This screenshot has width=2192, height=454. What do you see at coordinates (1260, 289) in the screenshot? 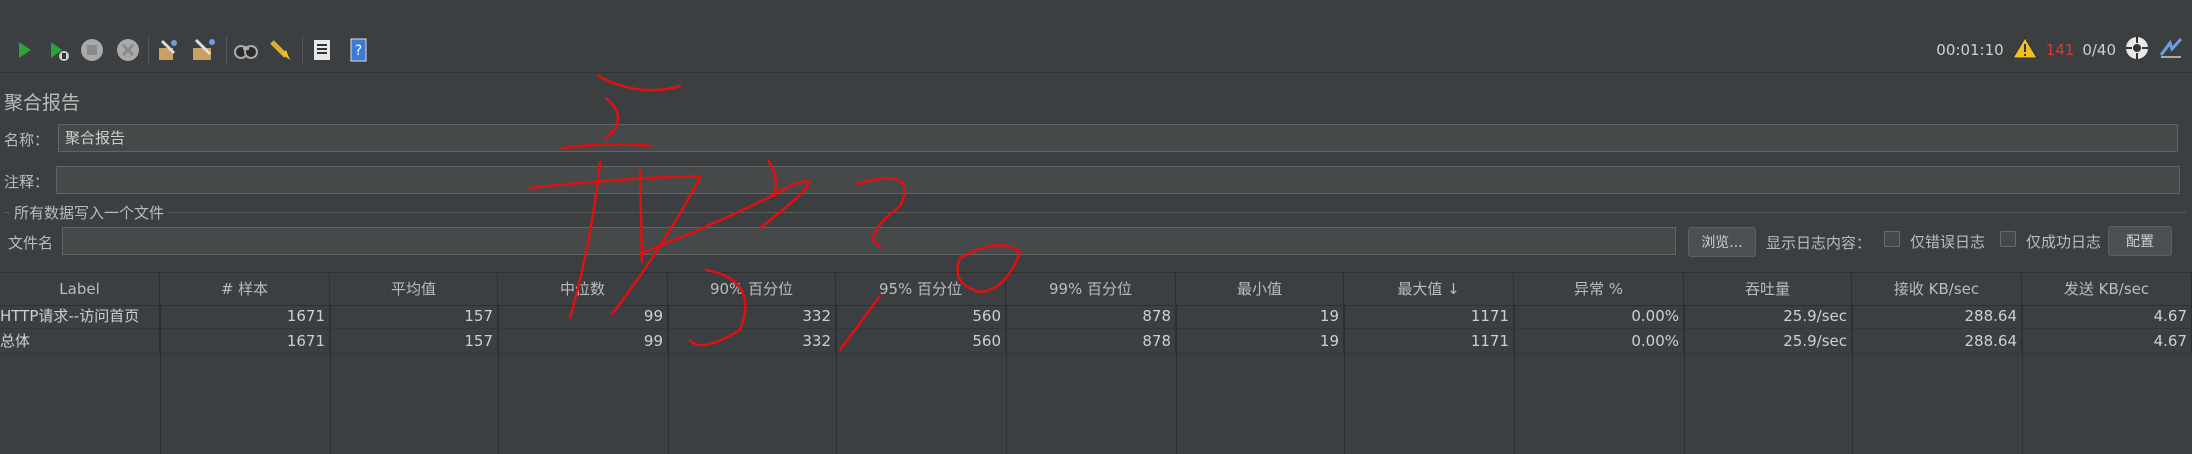
I see `column-header-min: 最小值` at bounding box center [1260, 289].